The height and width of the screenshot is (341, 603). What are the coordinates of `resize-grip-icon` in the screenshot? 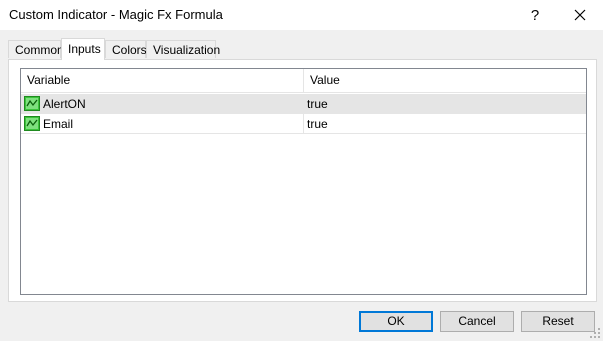 It's located at (595, 333).